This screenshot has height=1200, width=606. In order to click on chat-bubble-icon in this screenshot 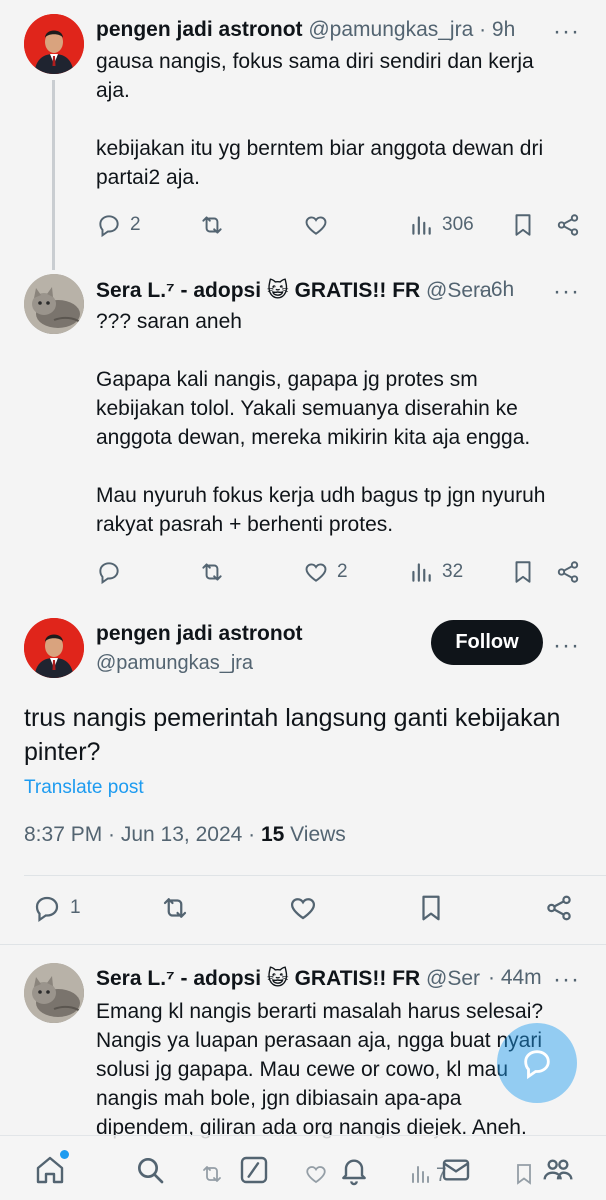, I will do `click(537, 1065)`.